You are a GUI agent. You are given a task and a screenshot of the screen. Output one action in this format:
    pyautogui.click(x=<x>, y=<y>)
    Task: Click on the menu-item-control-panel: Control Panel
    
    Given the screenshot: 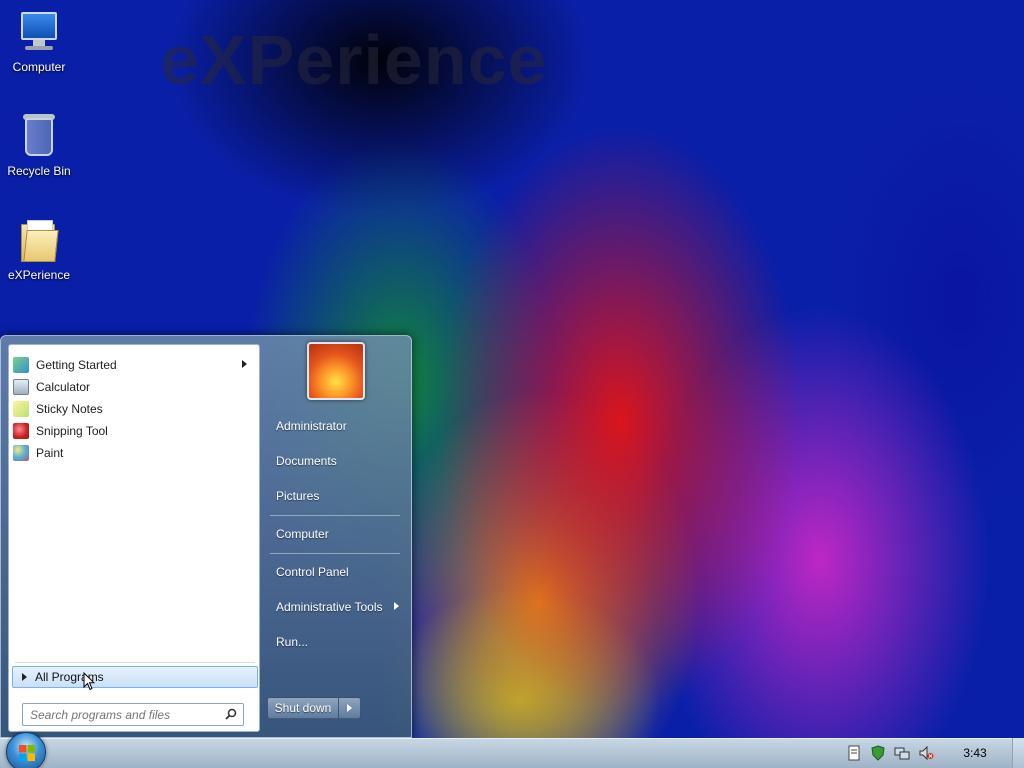 What is the action you would take?
    pyautogui.click(x=312, y=572)
    